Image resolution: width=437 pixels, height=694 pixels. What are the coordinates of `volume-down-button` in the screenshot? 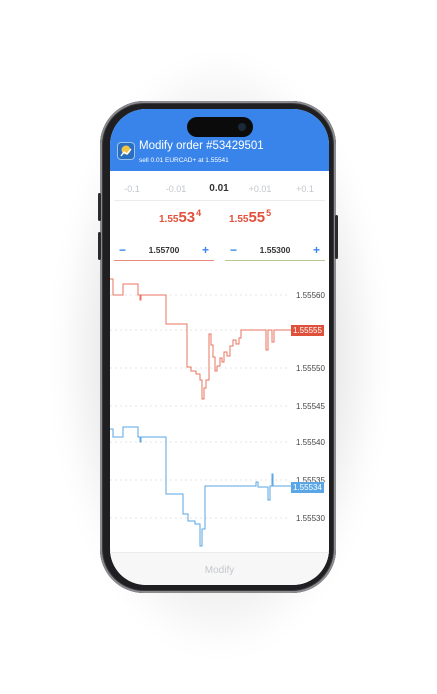 It's located at (99, 246).